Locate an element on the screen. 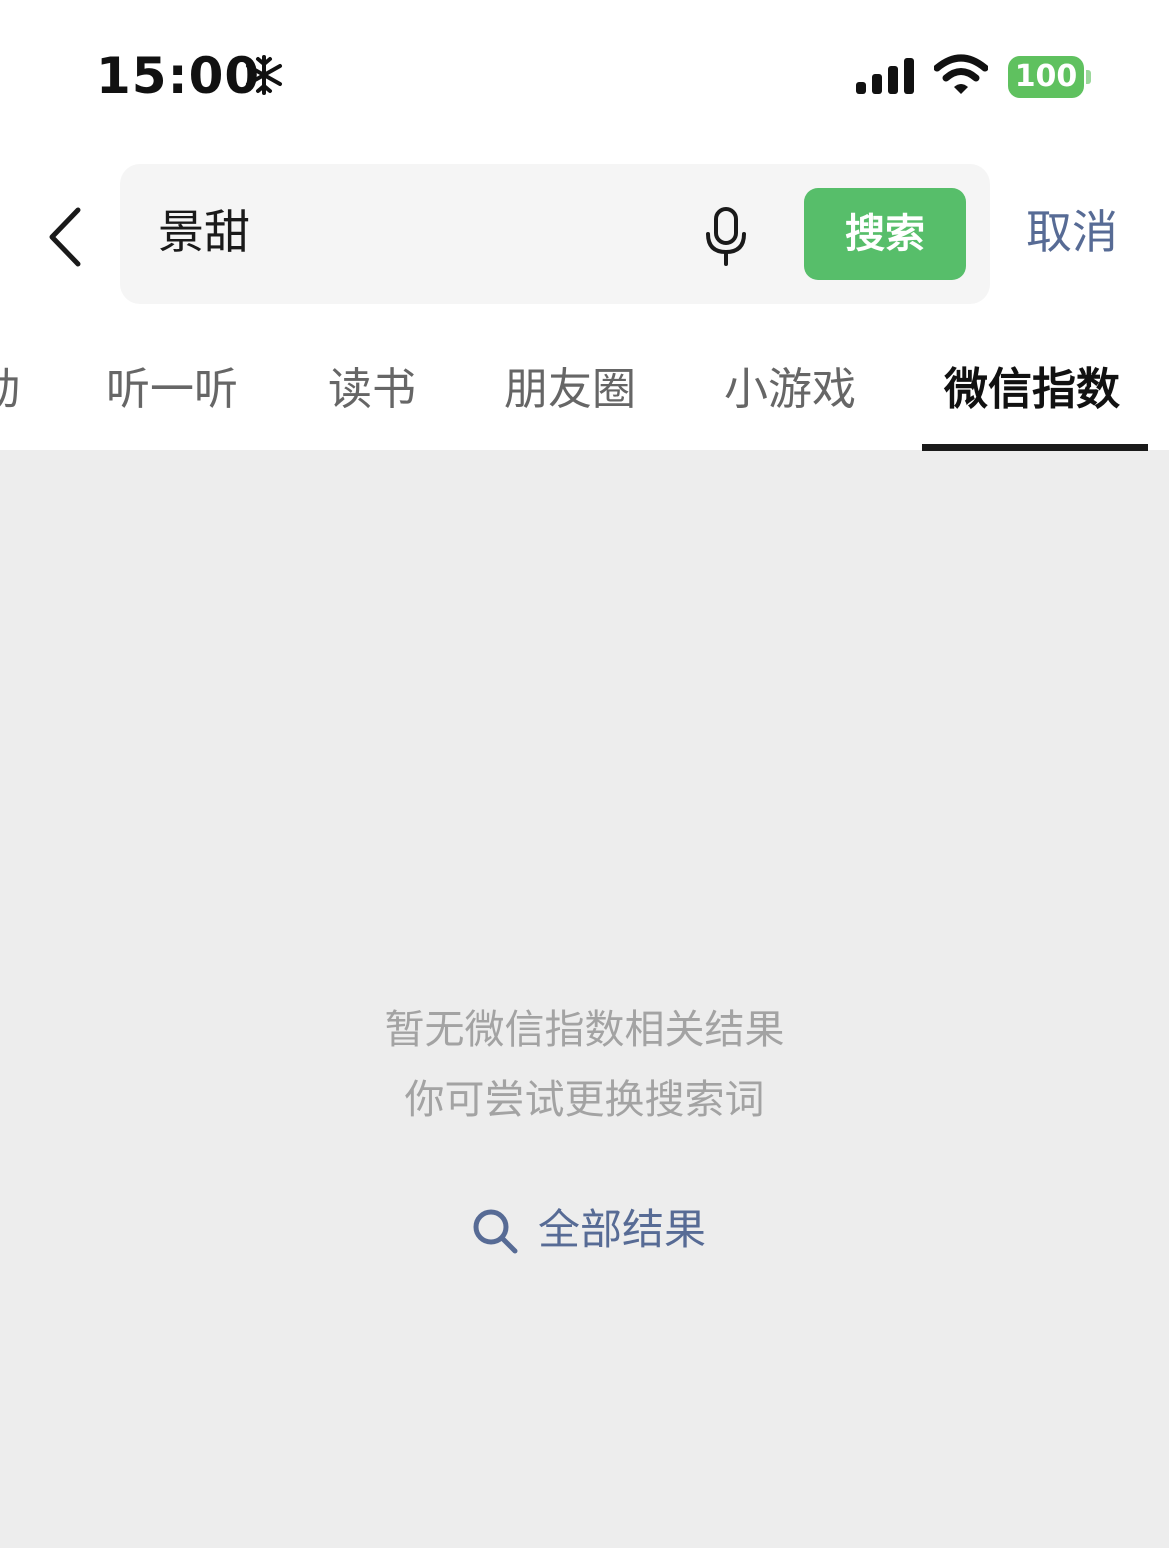 This screenshot has height=1548, width=1169. snowflake-icon is located at coordinates (264, 75).